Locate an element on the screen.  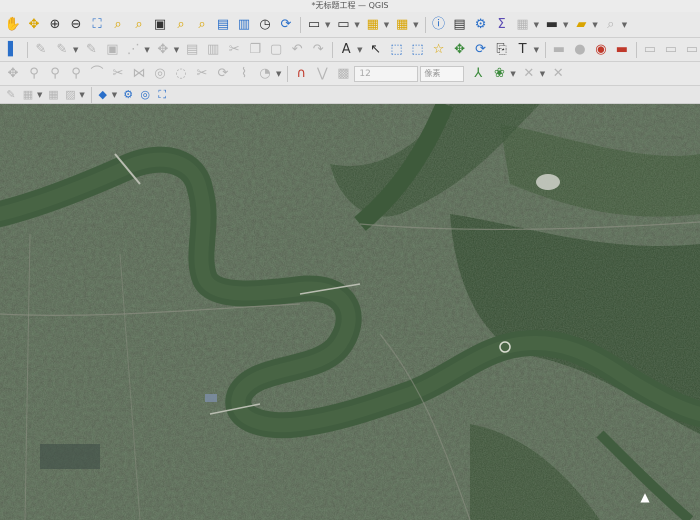
add-feature-icon: ⋰ is located at coordinates (133, 50).